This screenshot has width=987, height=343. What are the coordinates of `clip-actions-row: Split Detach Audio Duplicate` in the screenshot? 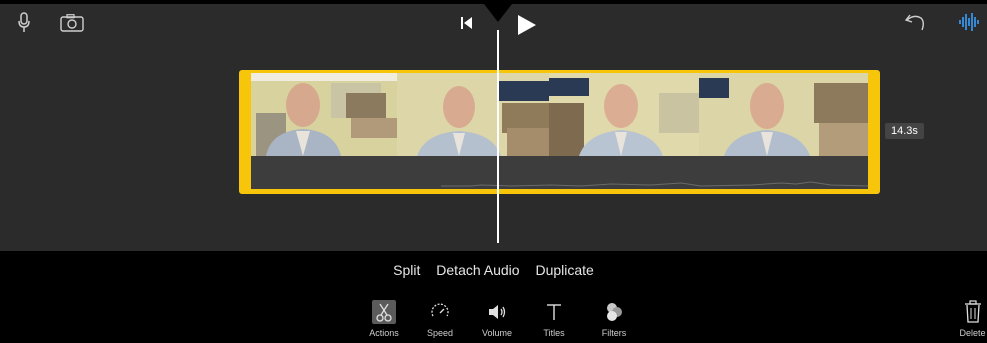 It's located at (493, 270).